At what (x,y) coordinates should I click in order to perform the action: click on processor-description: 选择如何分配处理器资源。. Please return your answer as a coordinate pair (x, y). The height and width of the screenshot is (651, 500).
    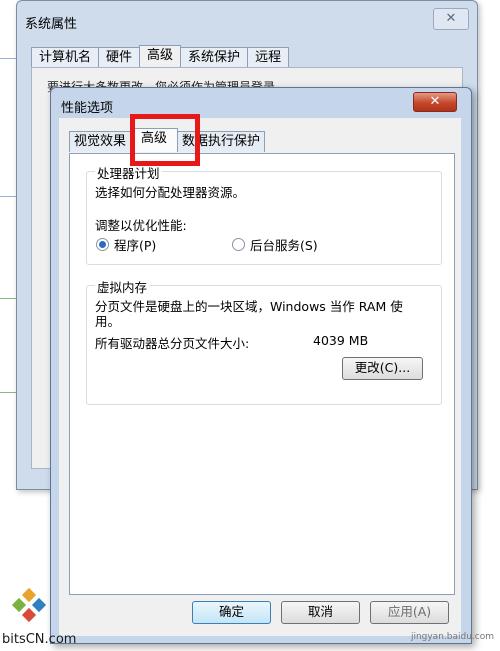
    Looking at the image, I should click on (170, 192).